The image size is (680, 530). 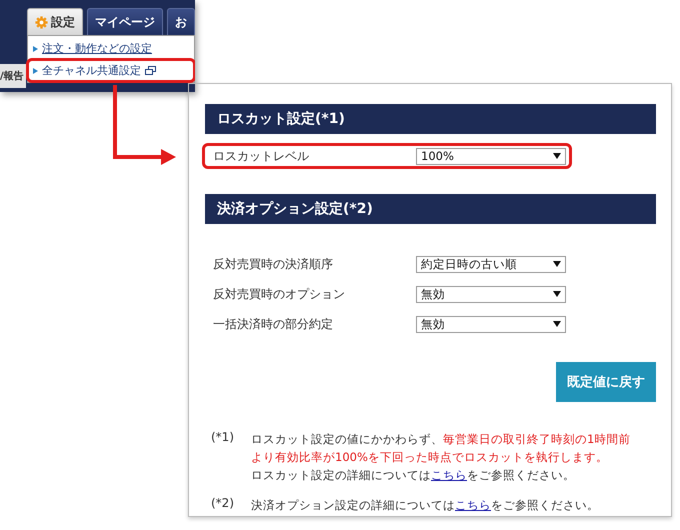 I want to click on setting-label: ロスカットレベル, so click(x=261, y=156).